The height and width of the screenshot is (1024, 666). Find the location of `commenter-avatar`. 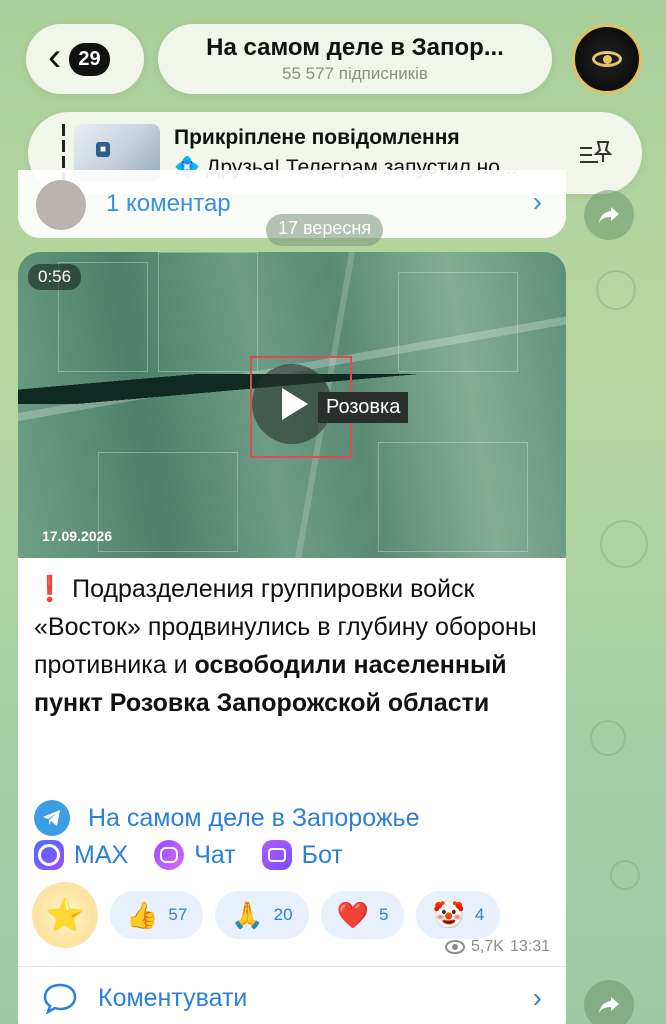

commenter-avatar is located at coordinates (61, 205).